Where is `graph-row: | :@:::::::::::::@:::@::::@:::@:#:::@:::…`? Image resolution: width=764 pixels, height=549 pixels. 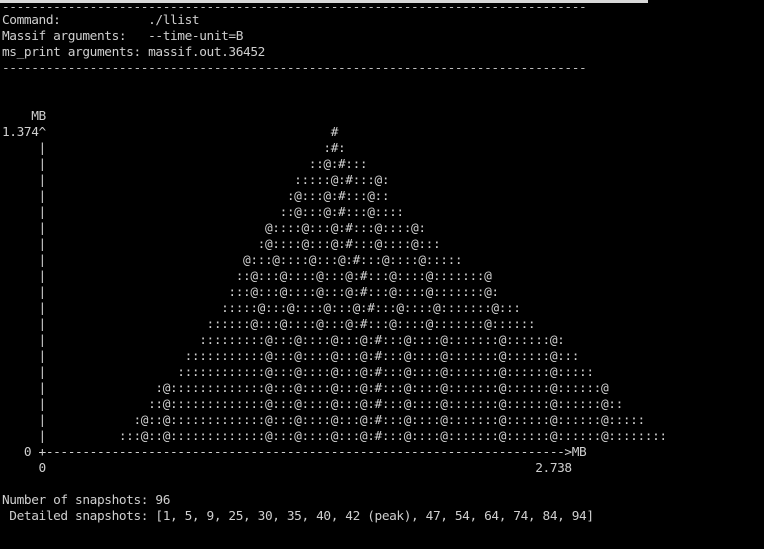 graph-row: | :@:::::::::::::@:::@::::@:::@:#:::@:::… is located at coordinates (305, 388).